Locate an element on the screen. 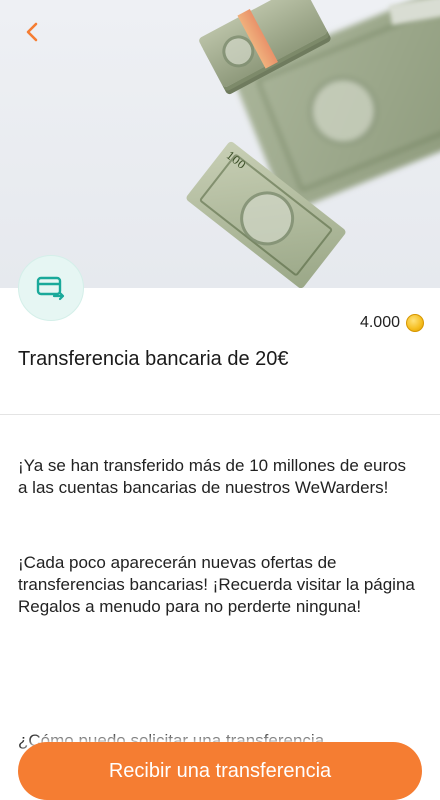 The width and height of the screenshot is (440, 800). divider is located at coordinates (220, 414).